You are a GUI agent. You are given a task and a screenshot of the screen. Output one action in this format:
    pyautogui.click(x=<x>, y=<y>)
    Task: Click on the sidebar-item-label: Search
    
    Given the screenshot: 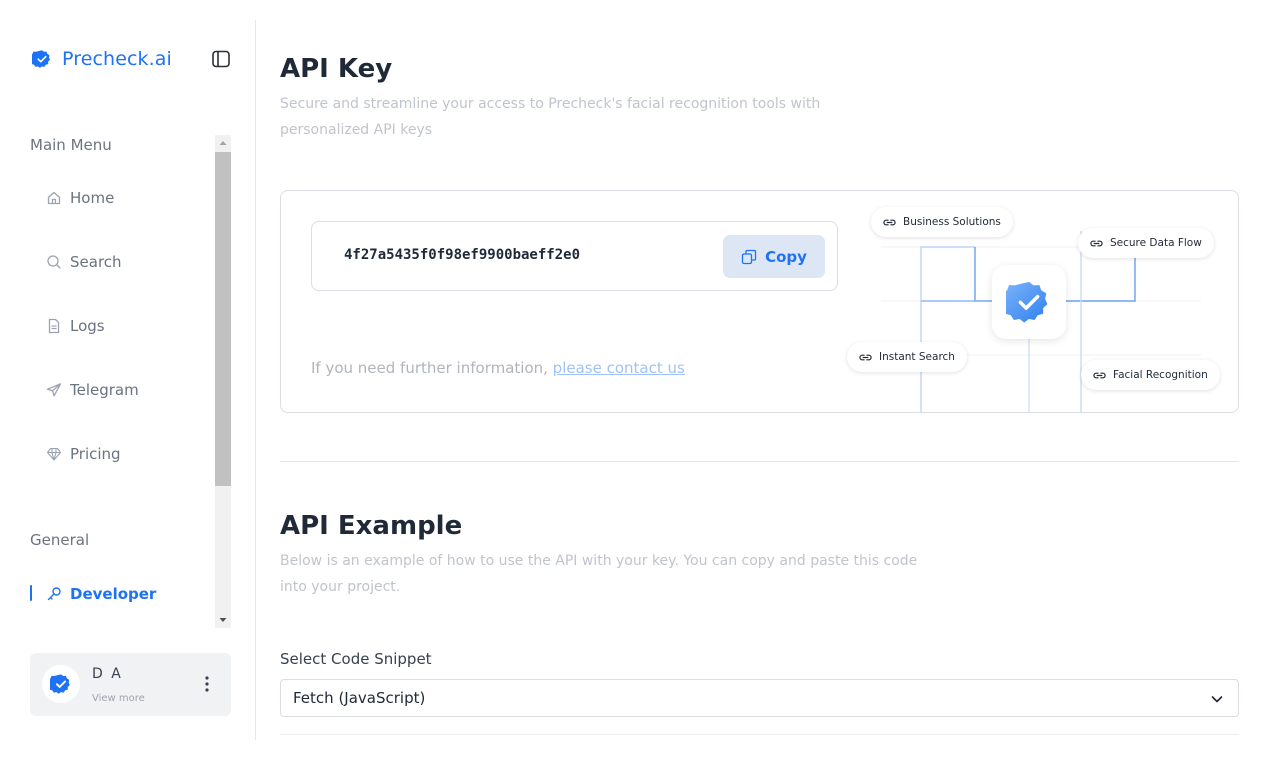 What is the action you would take?
    pyautogui.click(x=96, y=262)
    